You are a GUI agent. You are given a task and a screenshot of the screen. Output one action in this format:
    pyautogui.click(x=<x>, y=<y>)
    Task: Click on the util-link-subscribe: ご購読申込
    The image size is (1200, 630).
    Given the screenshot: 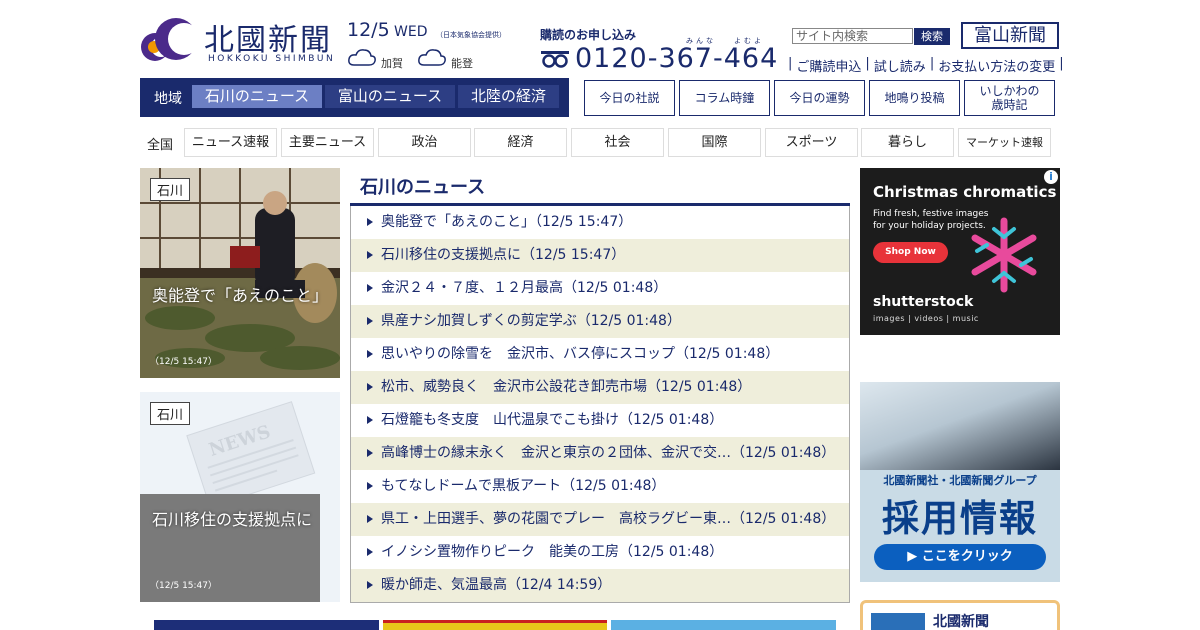 What is the action you would take?
    pyautogui.click(x=828, y=65)
    